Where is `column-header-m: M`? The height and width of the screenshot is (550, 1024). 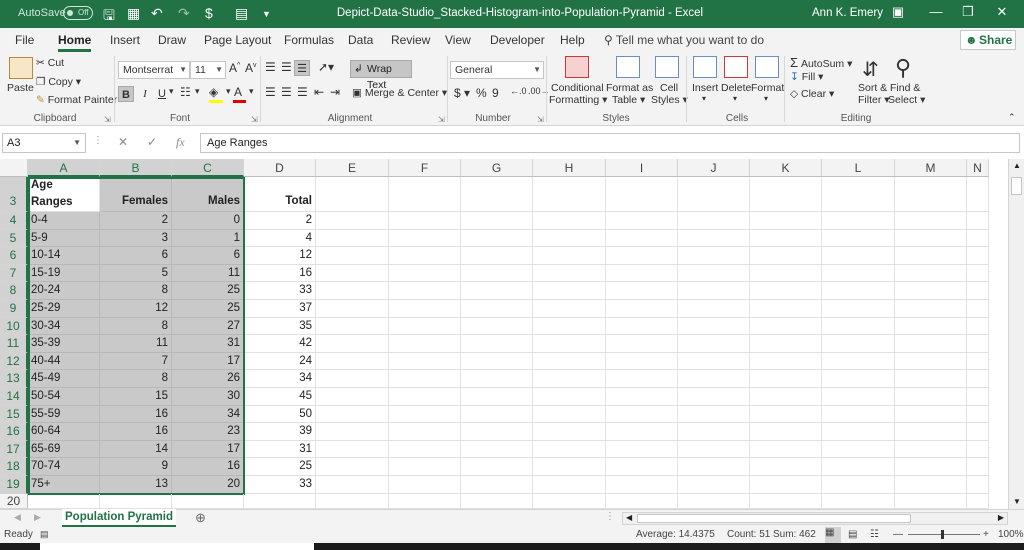 column-header-m: M is located at coordinates (931, 168).